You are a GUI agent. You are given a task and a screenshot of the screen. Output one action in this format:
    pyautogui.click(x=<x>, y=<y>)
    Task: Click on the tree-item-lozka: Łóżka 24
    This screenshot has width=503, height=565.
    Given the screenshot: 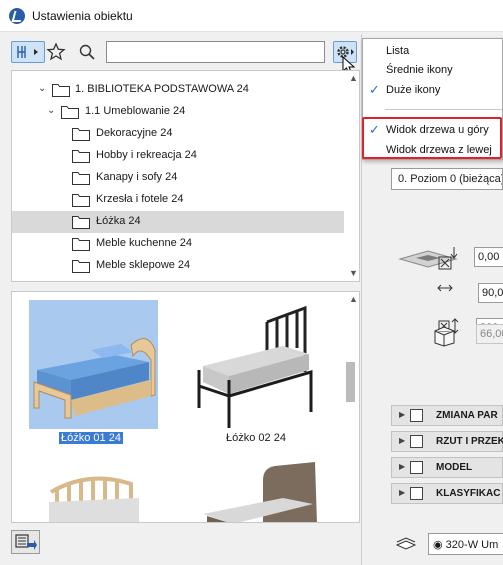 What is the action you would take?
    pyautogui.click(x=178, y=222)
    